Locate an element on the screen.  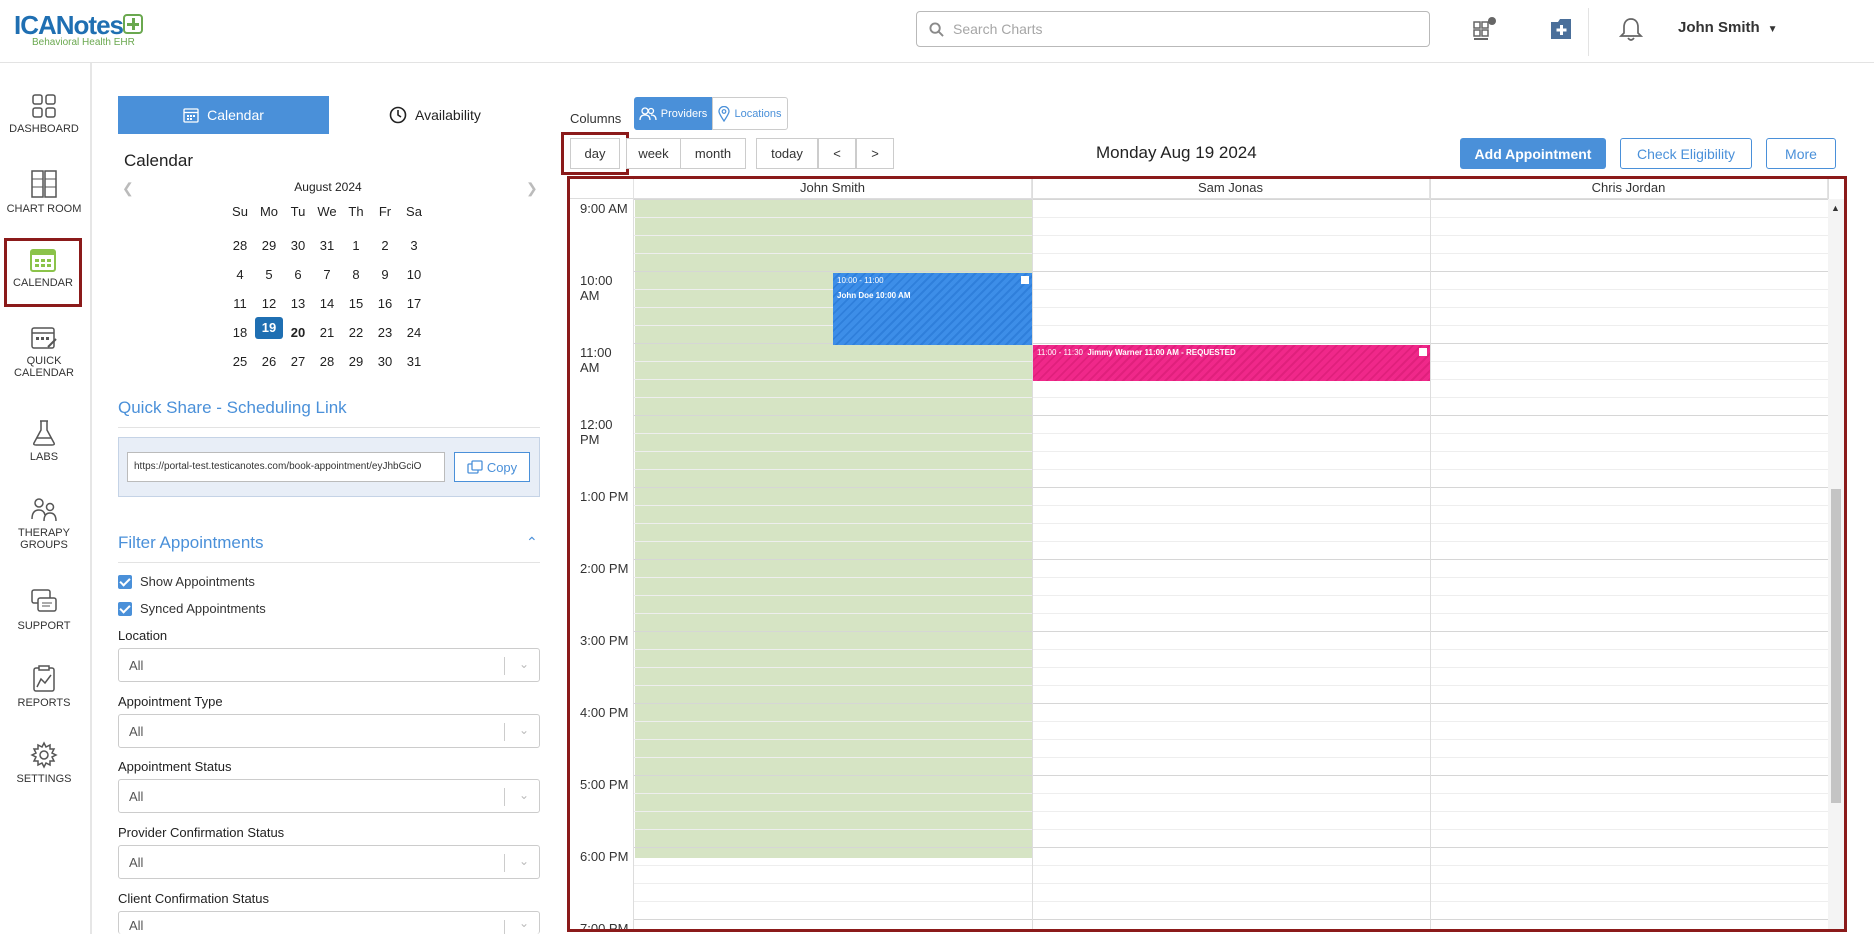
nav-calendar: CALENDAR is located at coordinates (43, 272).